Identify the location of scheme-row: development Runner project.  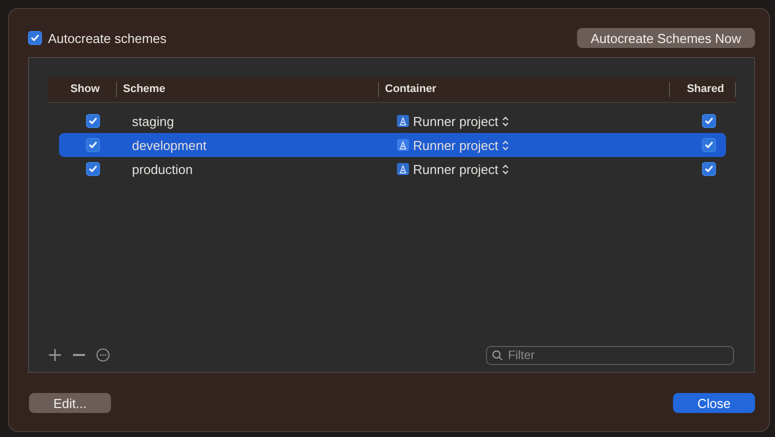
(392, 145).